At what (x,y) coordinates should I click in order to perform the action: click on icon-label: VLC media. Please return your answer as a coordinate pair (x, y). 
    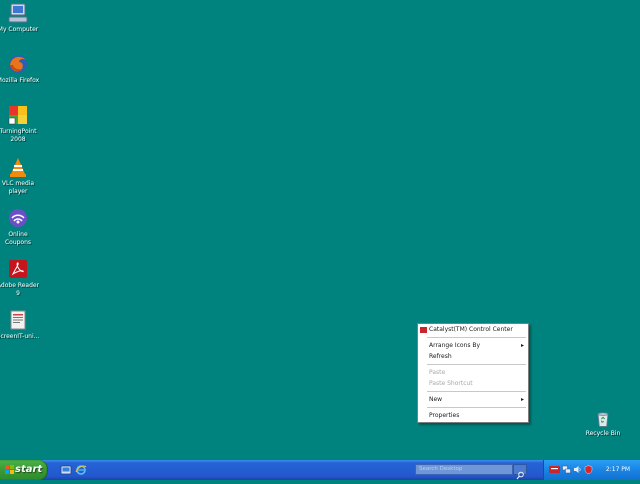
    Looking at the image, I should click on (18, 183).